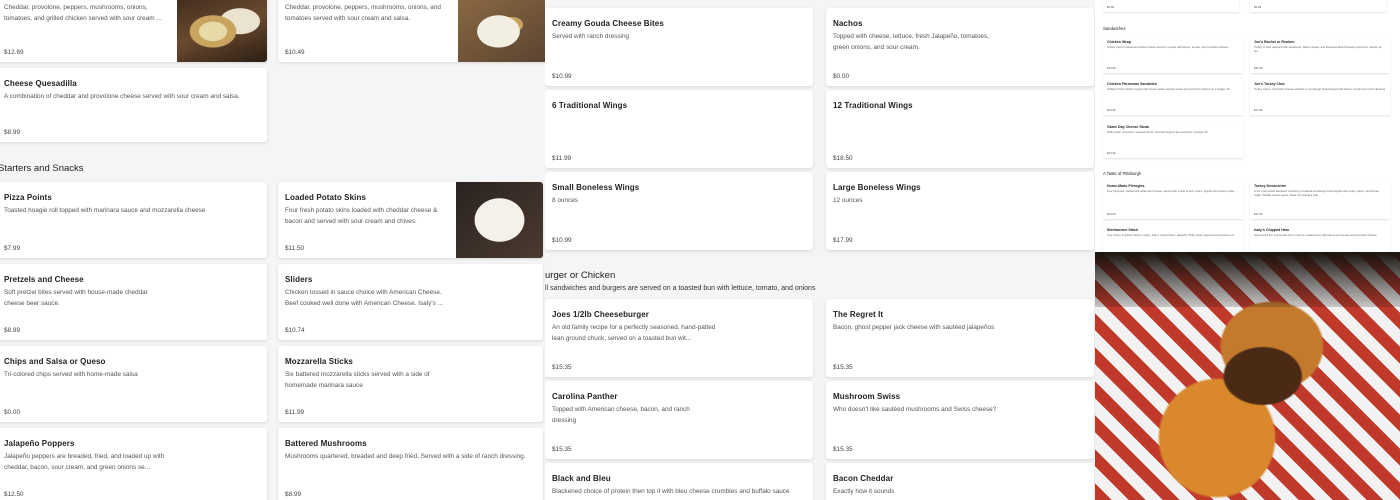 This screenshot has height=500, width=1400. I want to click on item-title: Isaly's Chipped Ham, so click(1272, 230).